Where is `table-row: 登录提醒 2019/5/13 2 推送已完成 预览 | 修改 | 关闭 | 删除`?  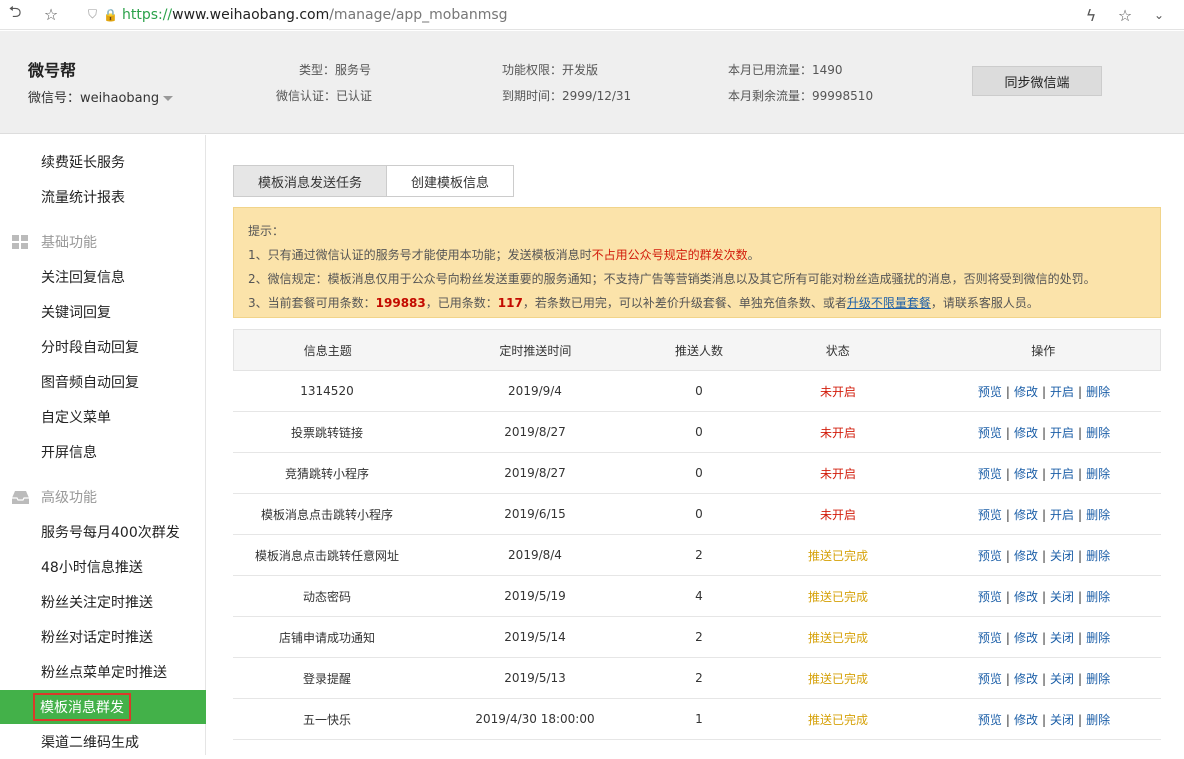
table-row: 登录提醒 2019/5/13 2 推送已完成 预览 | 修改 | 关闭 | 删除 is located at coordinates (697, 678).